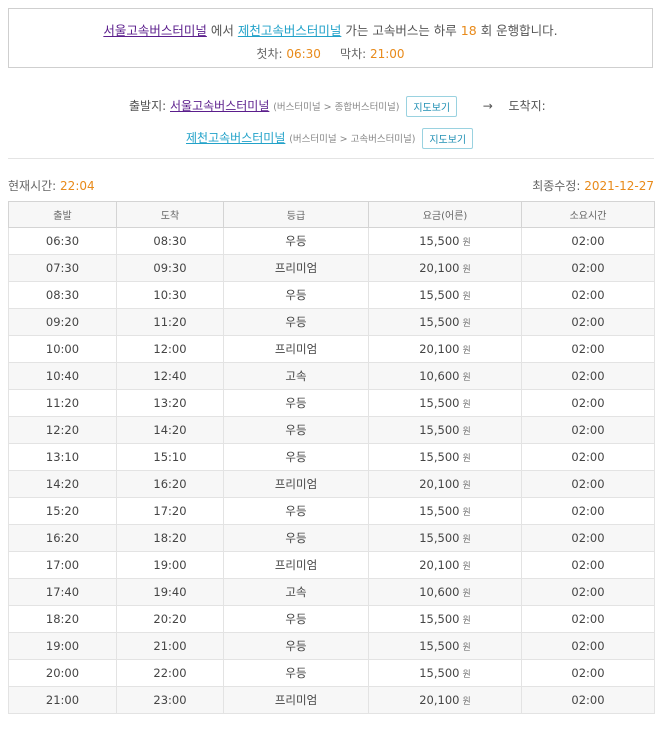 The image size is (662, 729). Describe the element at coordinates (170, 457) in the screenshot. I see `arrival-time-cell: 15:10` at that location.